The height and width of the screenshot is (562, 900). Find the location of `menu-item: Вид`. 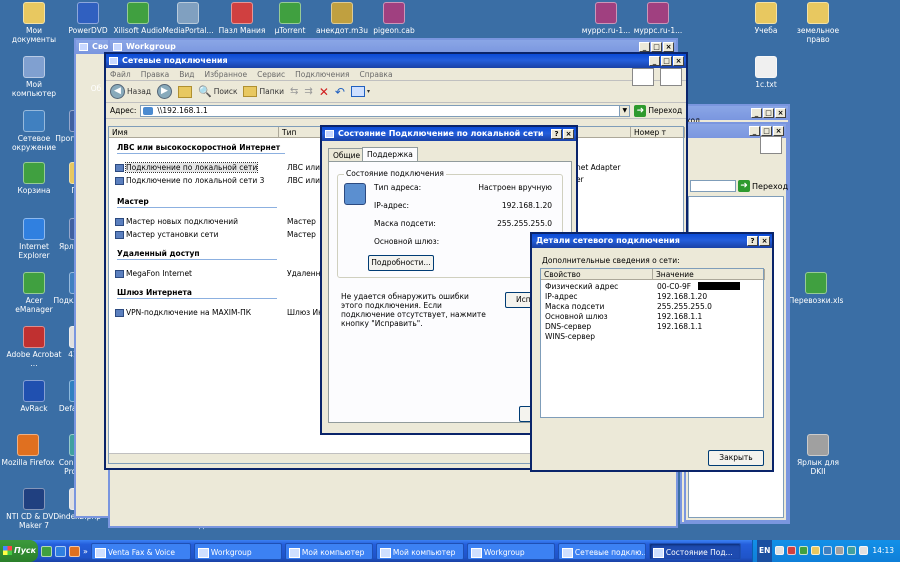

menu-item: Вид is located at coordinates (186, 74).